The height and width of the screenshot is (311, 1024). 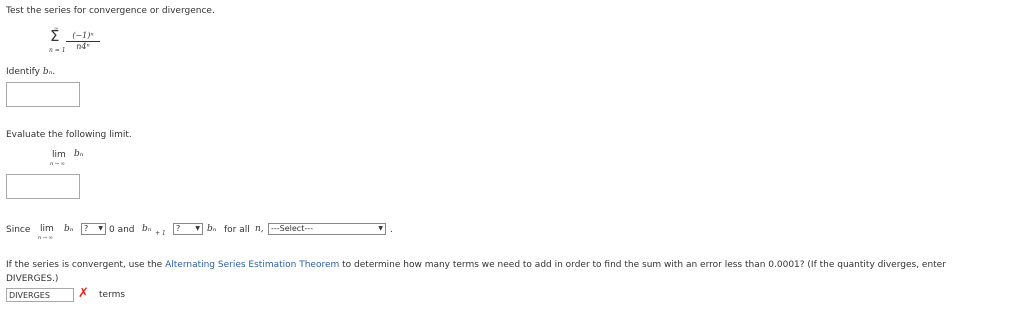 What do you see at coordinates (83, 293) in the screenshot?
I see `incorrect-x-icon: ✗` at bounding box center [83, 293].